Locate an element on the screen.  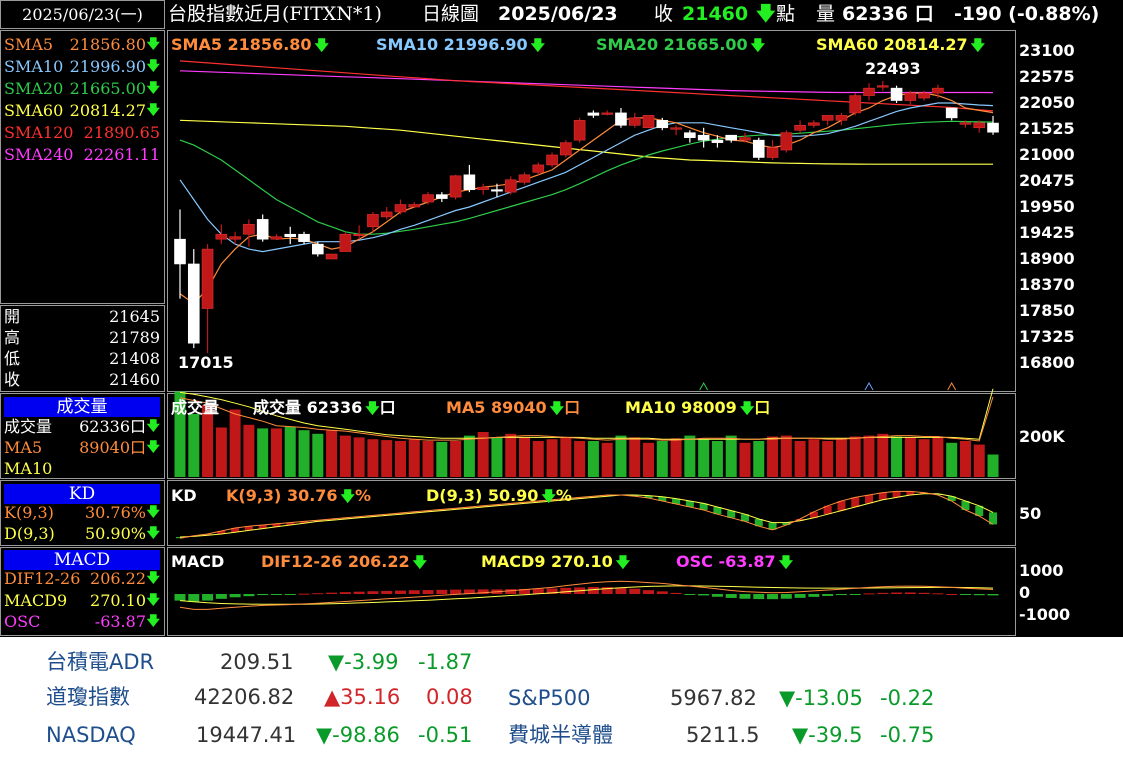
legend-item: 成交量 is located at coordinates (195, 408).